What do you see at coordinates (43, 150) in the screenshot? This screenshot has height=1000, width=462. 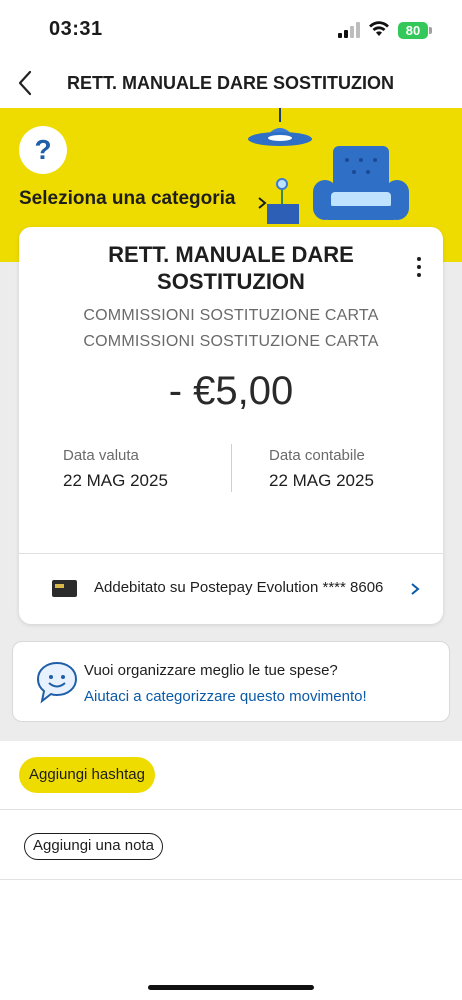 I see `help-icon: ?` at bounding box center [43, 150].